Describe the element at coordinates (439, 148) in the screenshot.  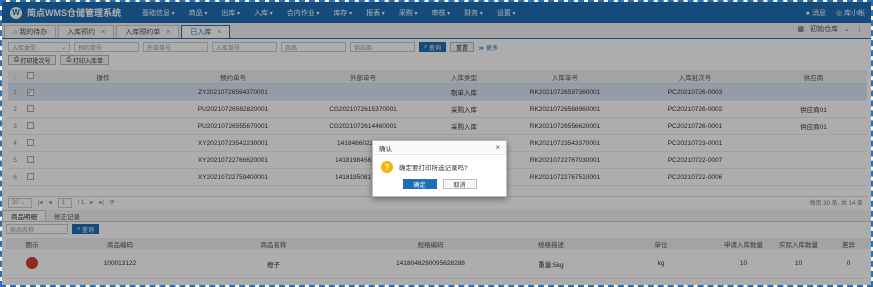
I see `dialog-titlebar: 确认 ×` at that location.